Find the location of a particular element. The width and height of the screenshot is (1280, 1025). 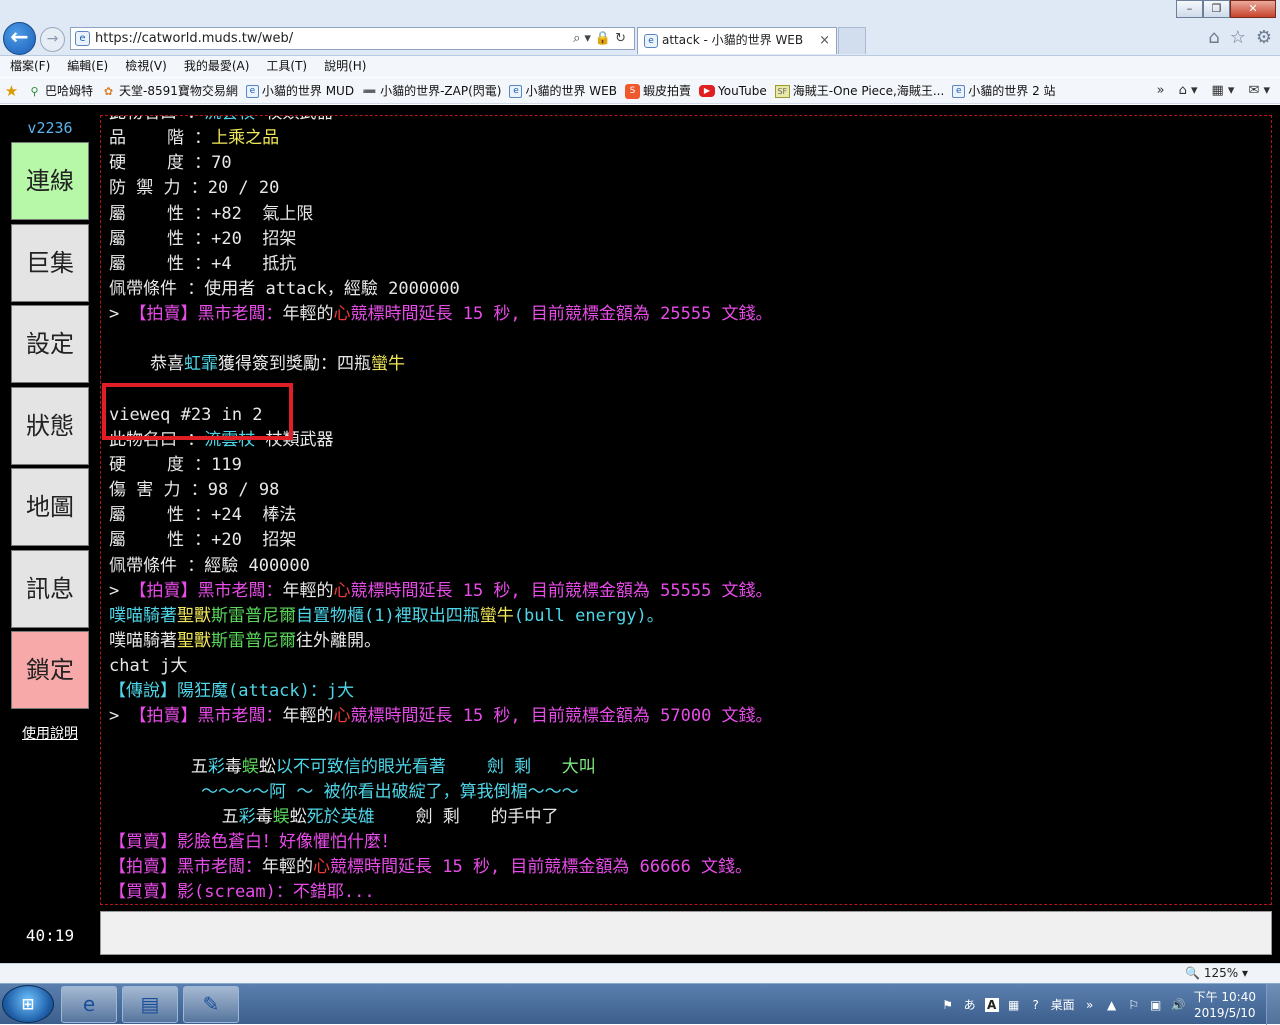

terminal-segment: chat j大 is located at coordinates (148, 666).